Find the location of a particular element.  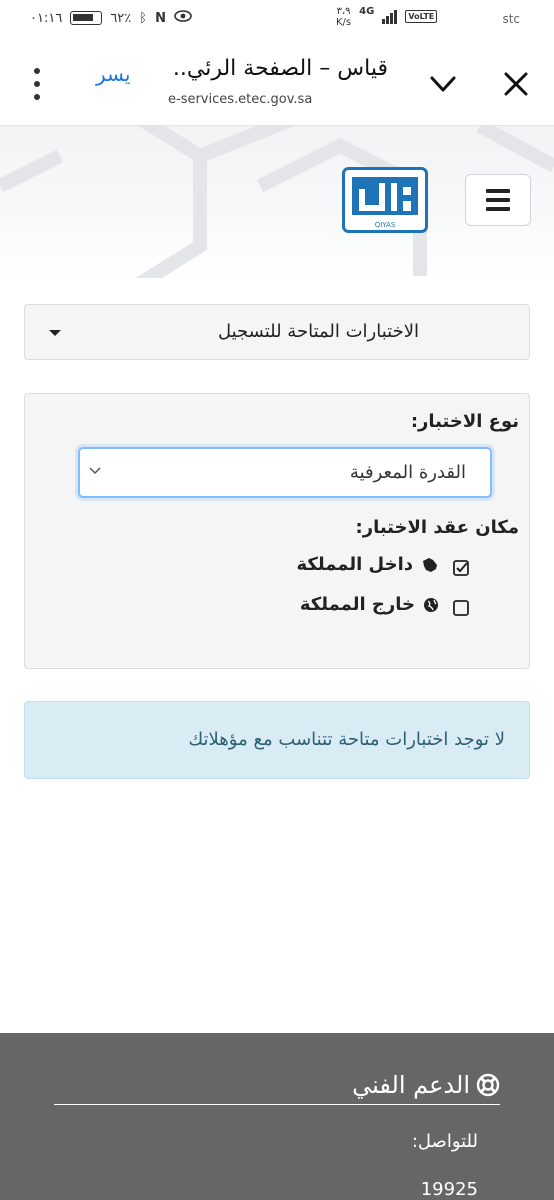

hamburger-menu-button is located at coordinates (498, 200).